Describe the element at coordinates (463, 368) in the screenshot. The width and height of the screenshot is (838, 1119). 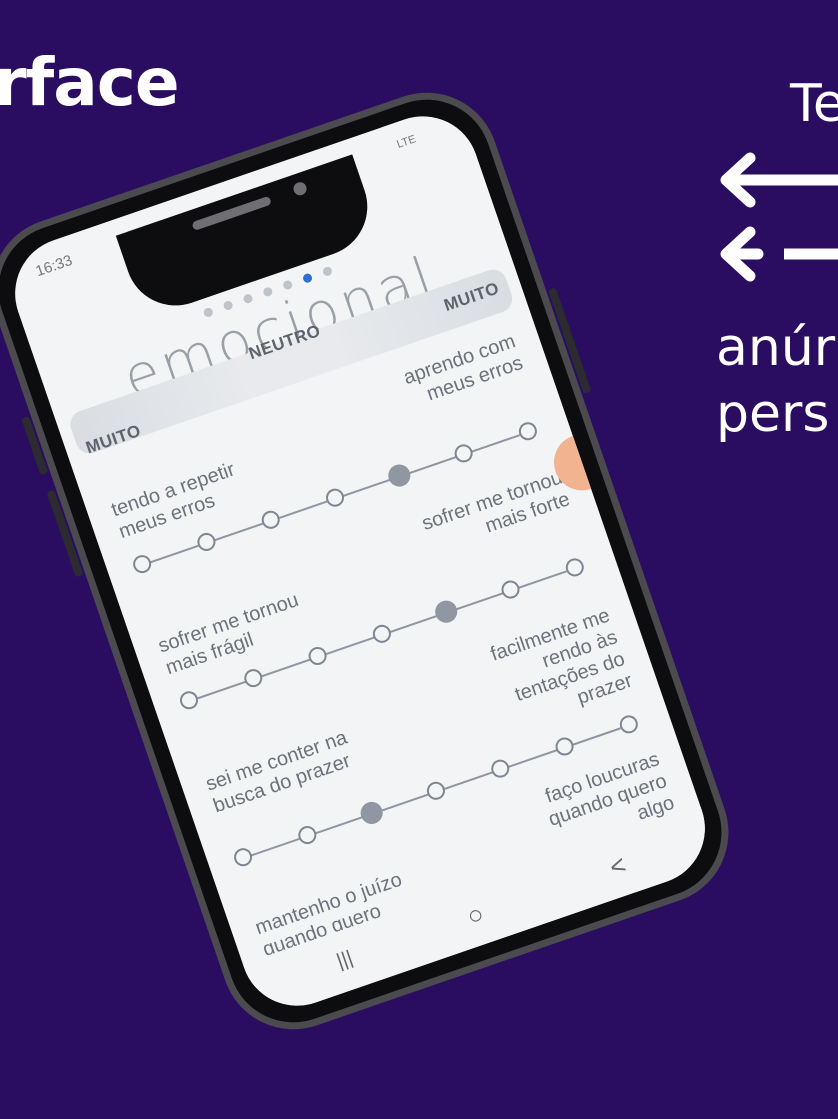
I see `pair-right-label: aprendo com meus erros` at that location.